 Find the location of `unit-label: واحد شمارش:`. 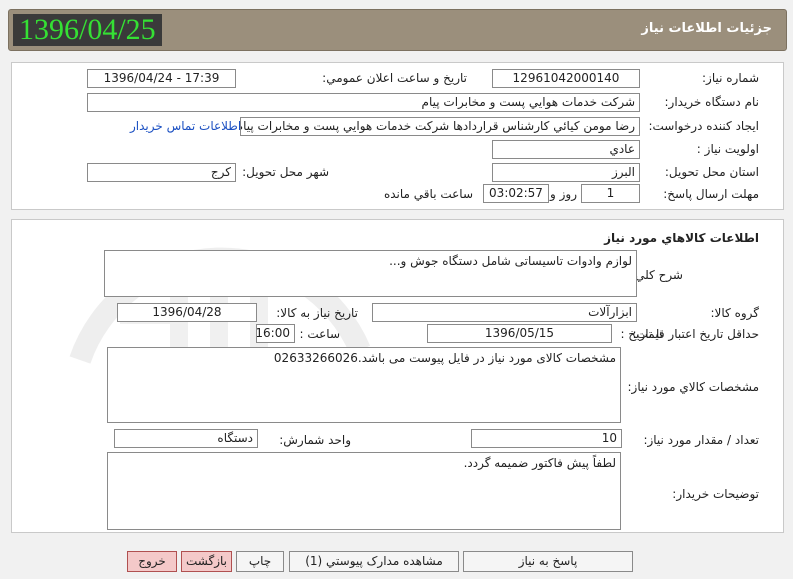

unit-label: واحد شمارش: is located at coordinates (315, 440).